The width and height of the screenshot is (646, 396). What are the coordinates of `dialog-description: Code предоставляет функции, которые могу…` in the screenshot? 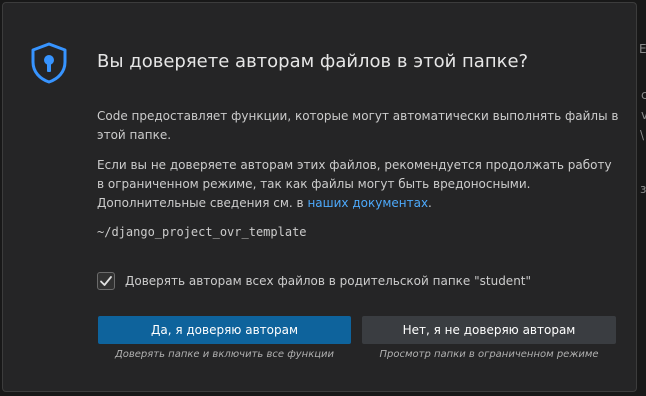 It's located at (358, 125).